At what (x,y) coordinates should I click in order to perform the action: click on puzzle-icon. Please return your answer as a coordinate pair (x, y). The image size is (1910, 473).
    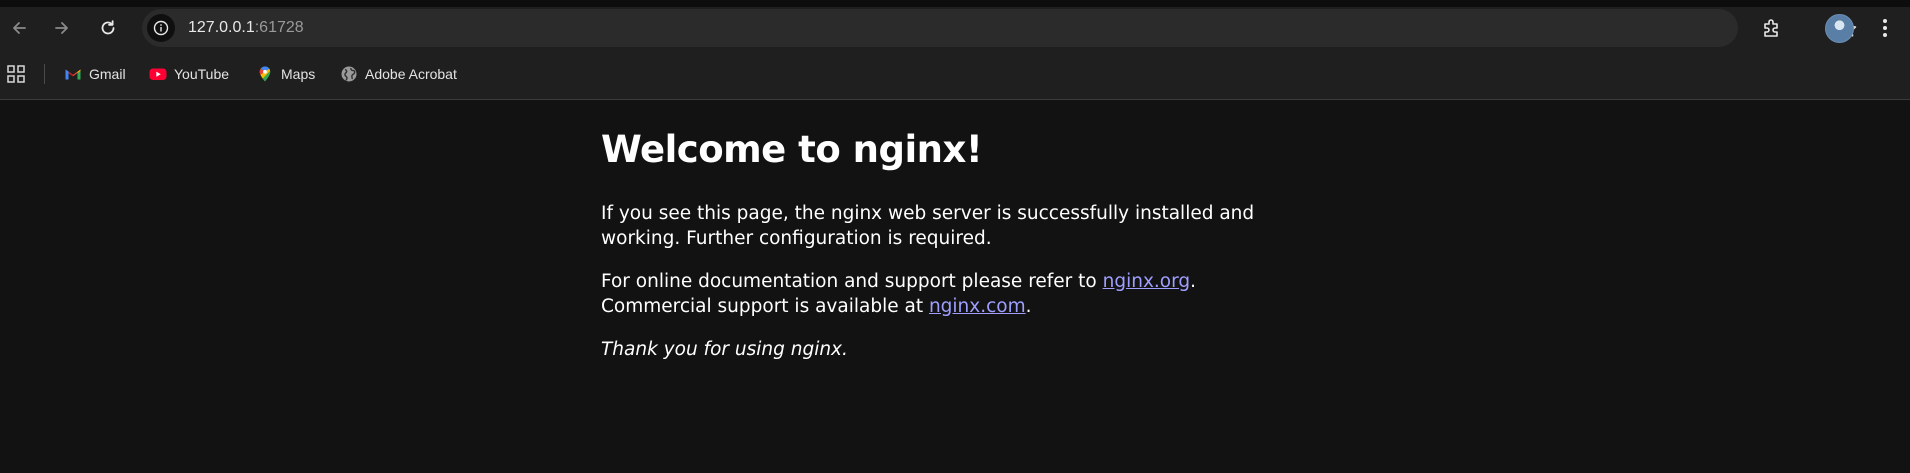
    Looking at the image, I should click on (1771, 28).